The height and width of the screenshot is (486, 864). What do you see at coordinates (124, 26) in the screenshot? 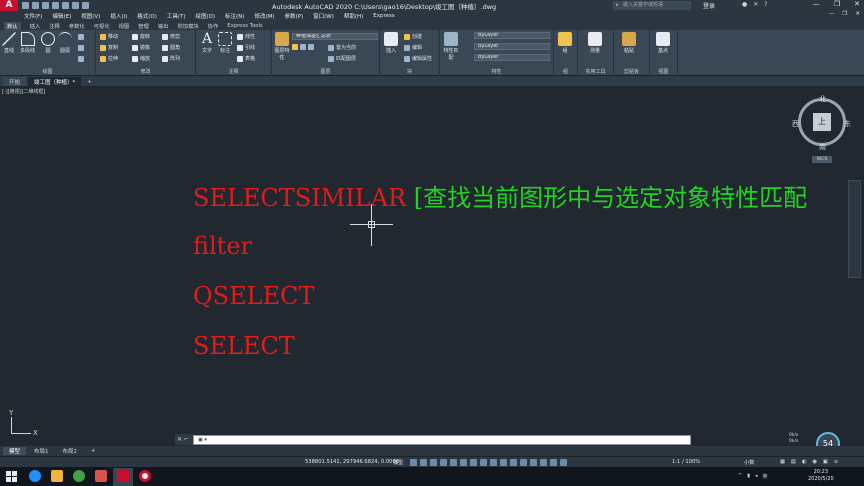
I see `tab-view: 视图` at bounding box center [124, 26].